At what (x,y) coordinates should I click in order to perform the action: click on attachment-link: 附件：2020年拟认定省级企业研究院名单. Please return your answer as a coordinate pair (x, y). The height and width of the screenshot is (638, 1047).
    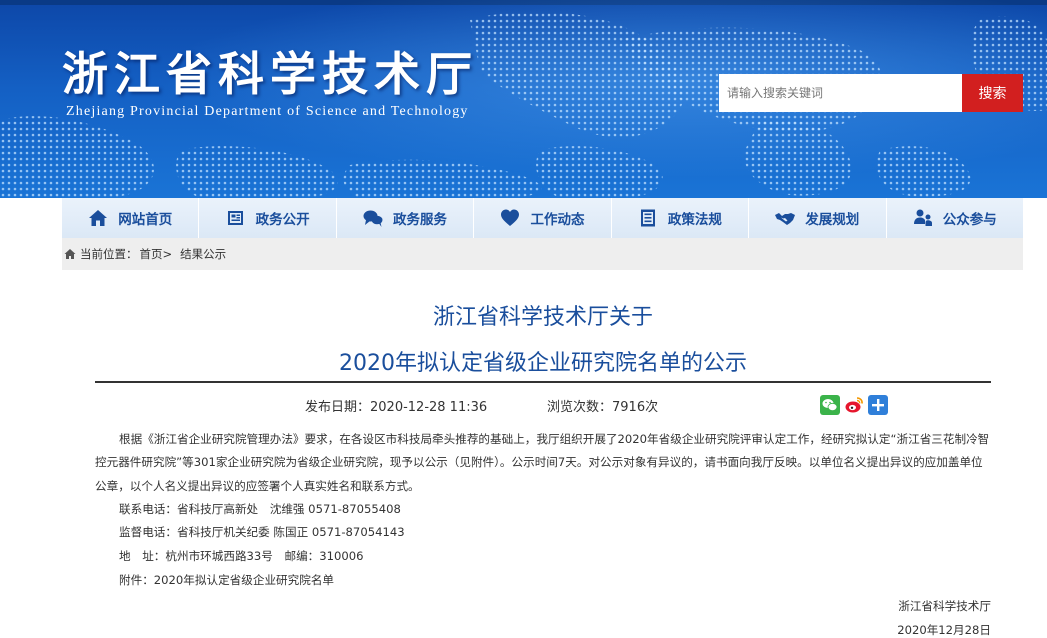
    Looking at the image, I should click on (543, 581).